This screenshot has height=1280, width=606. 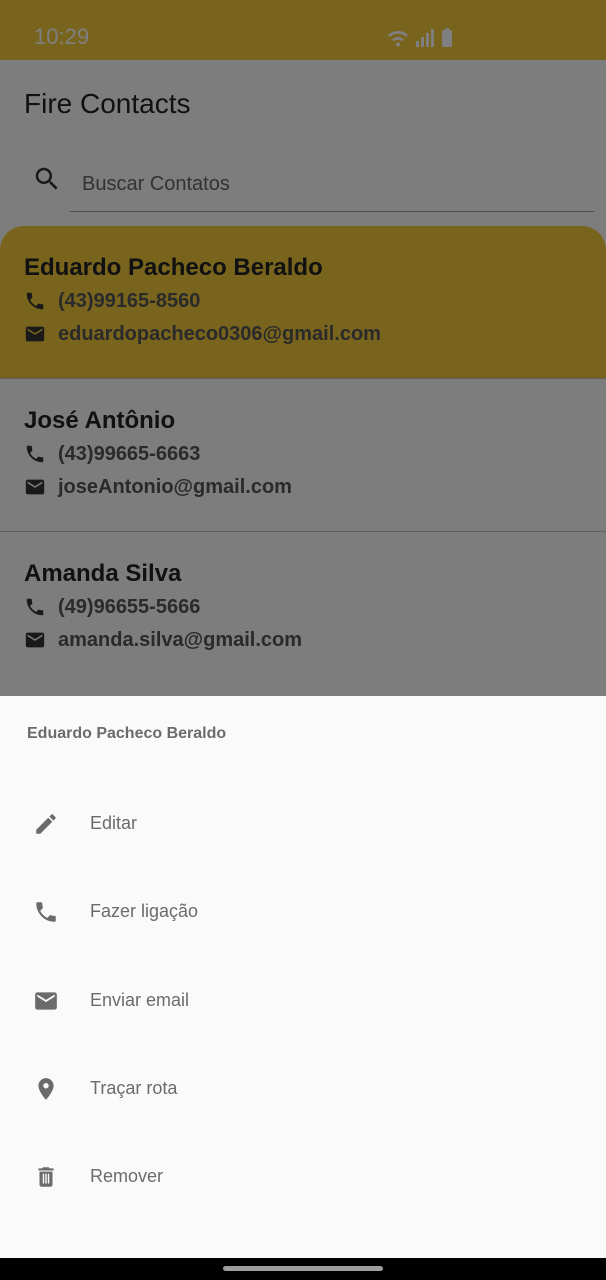 I want to click on edit-action-label: Editar, so click(x=114, y=823).